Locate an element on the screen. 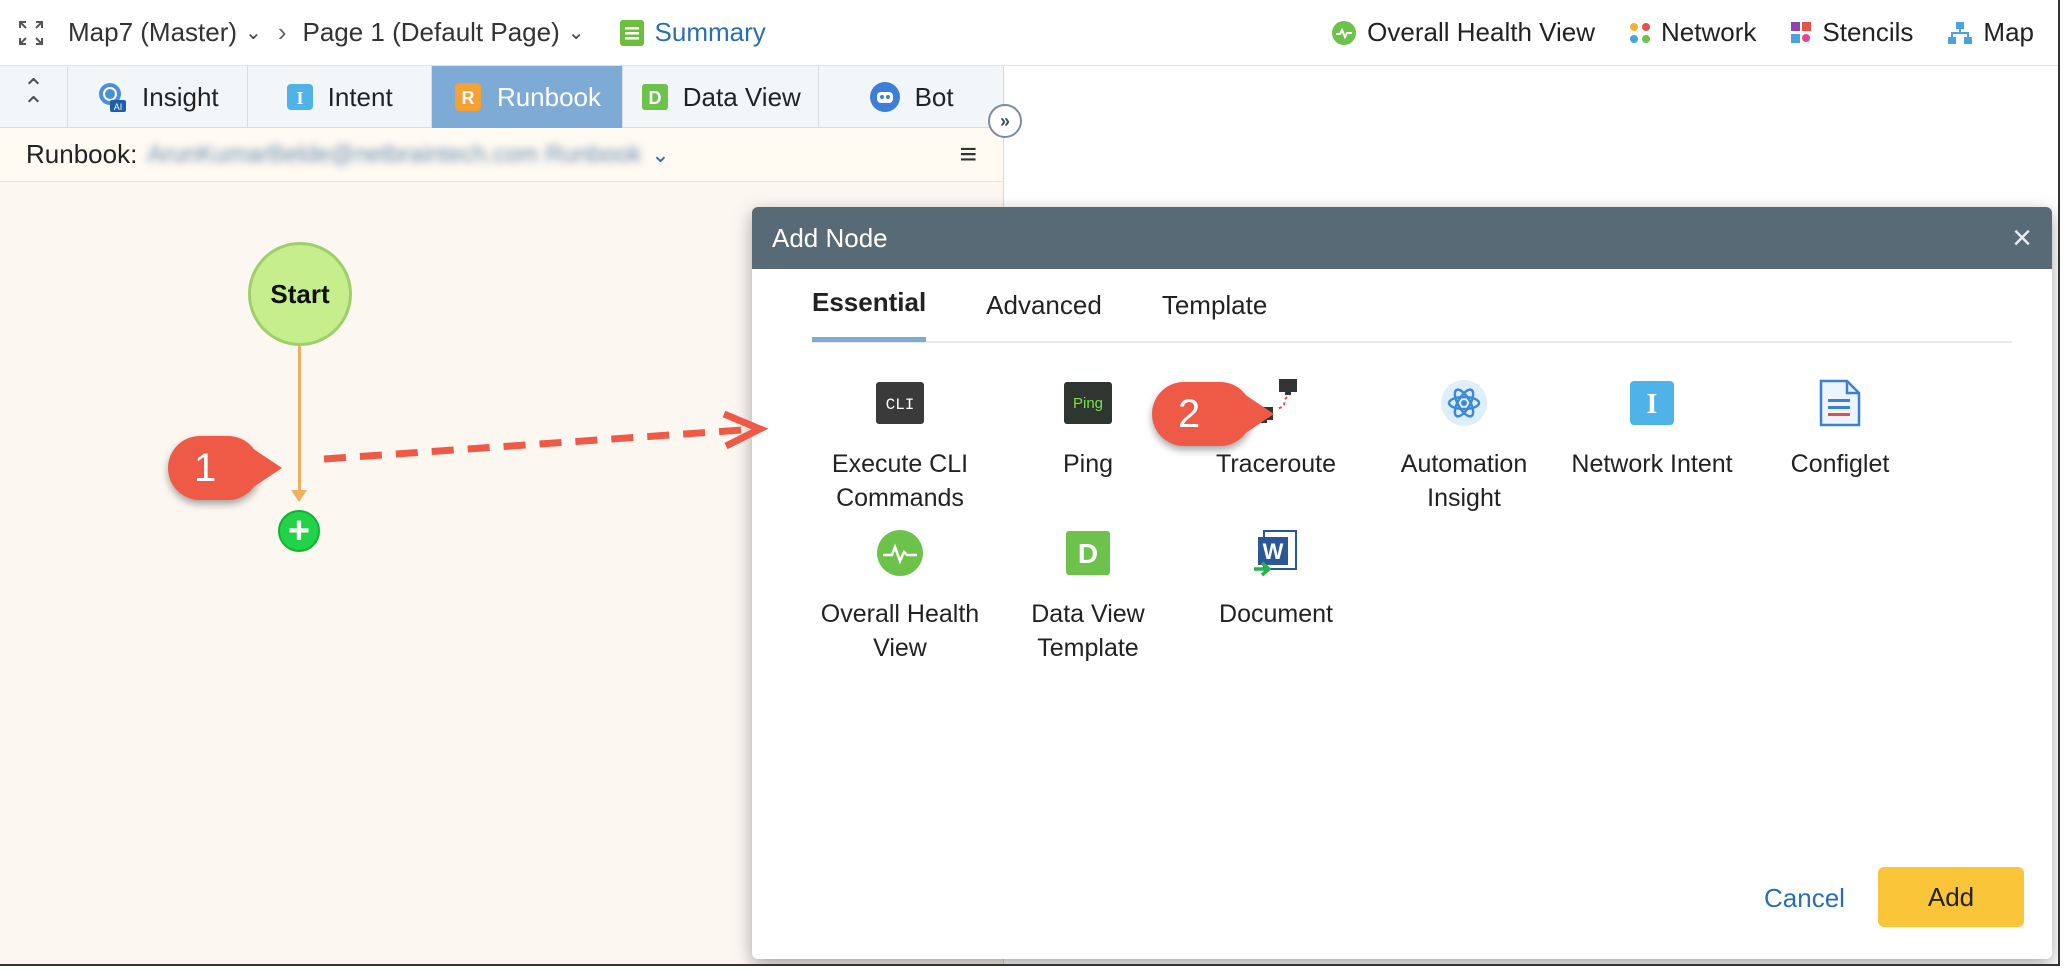 This screenshot has width=2066, height=972. node-traceroute-label: Traceroute is located at coordinates (1276, 464).